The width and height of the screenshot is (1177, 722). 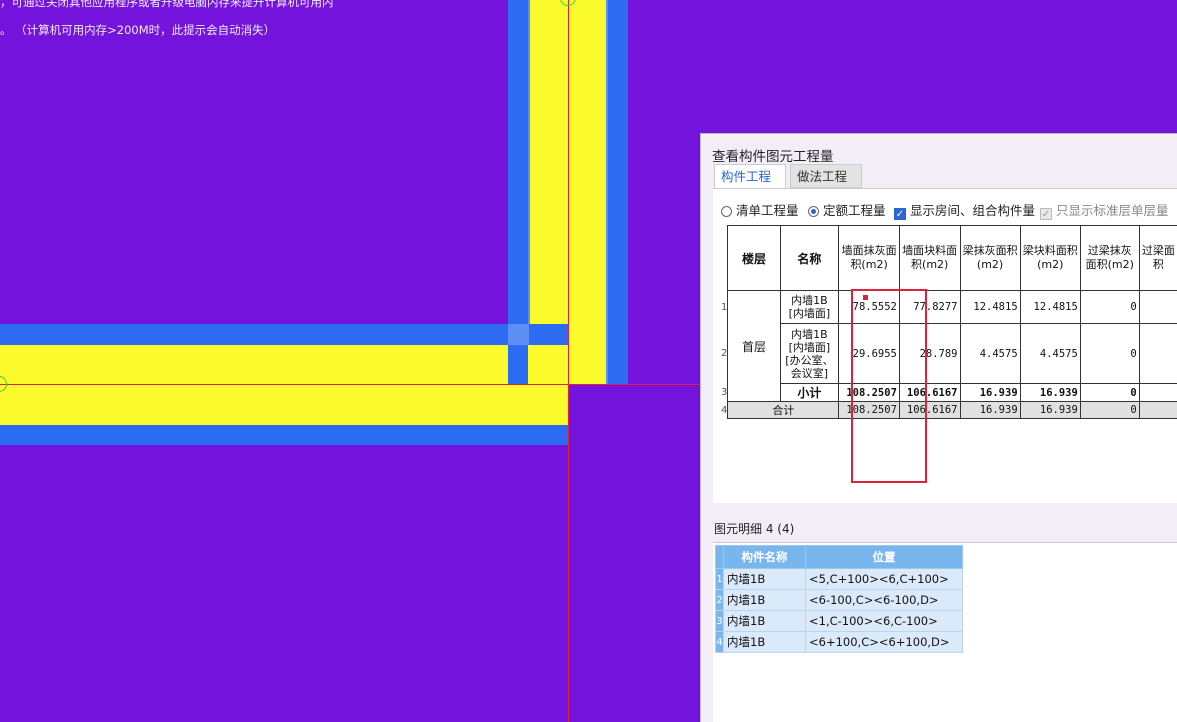 What do you see at coordinates (813, 211) in the screenshot?
I see `radio-on-icon` at bounding box center [813, 211].